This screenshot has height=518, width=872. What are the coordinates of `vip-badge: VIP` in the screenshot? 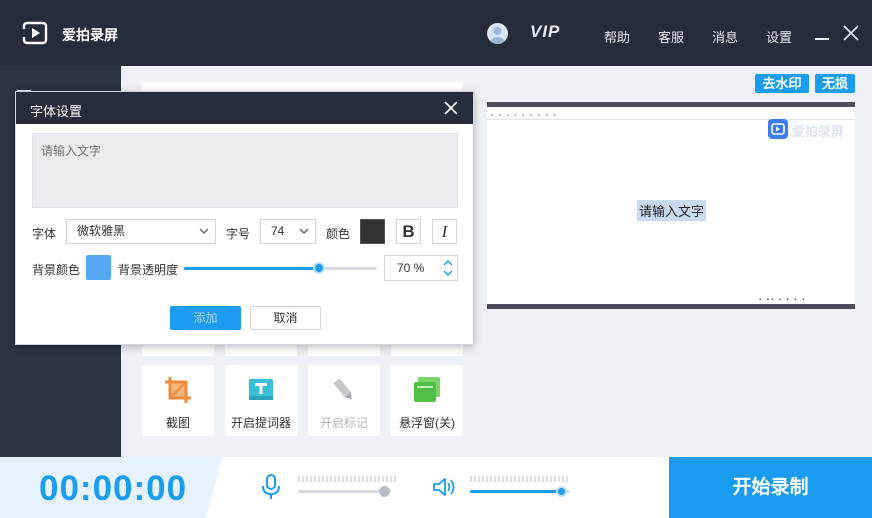 It's located at (545, 32).